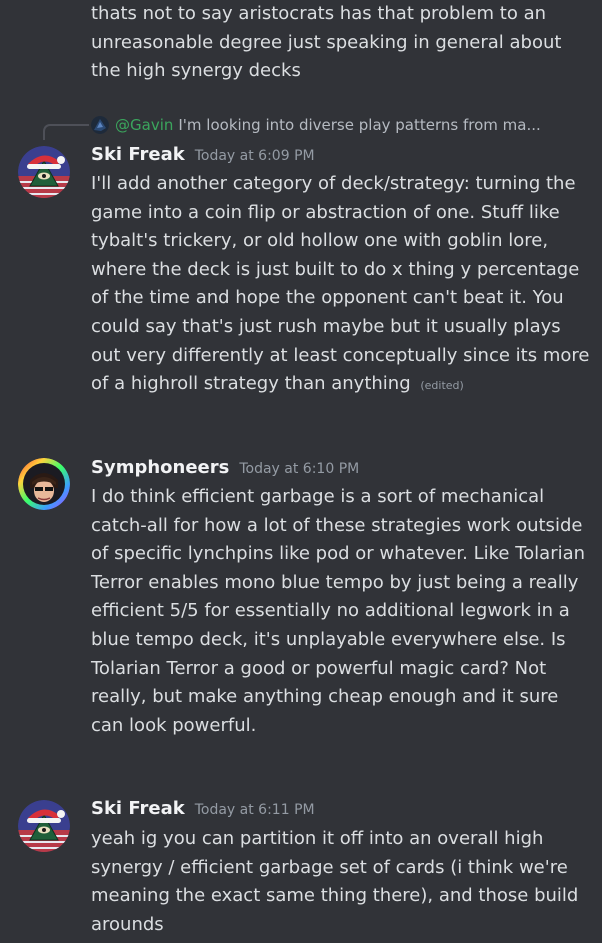 This screenshot has width=602, height=943. I want to click on message-header-3: Ski Freak Today at 6:11 PM, so click(203, 810).